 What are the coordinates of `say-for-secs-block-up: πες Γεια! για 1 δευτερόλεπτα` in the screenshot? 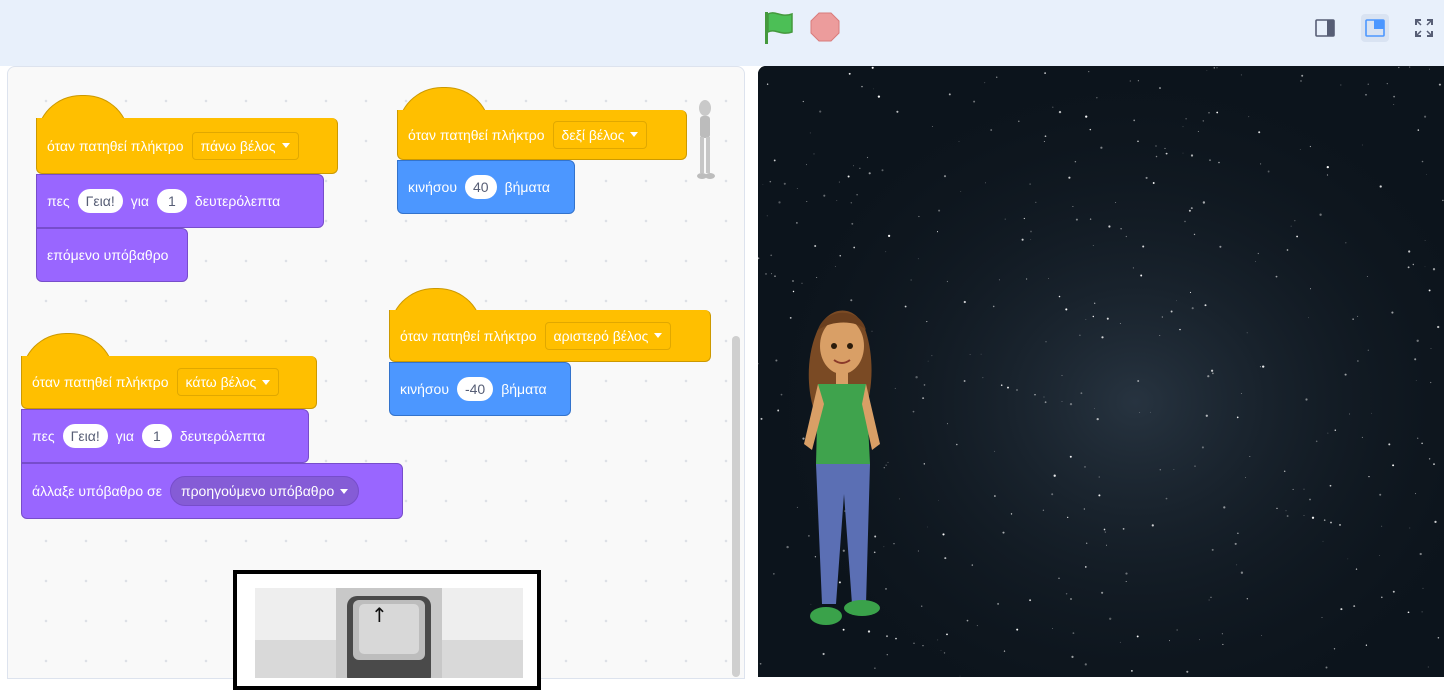 It's located at (180, 201).